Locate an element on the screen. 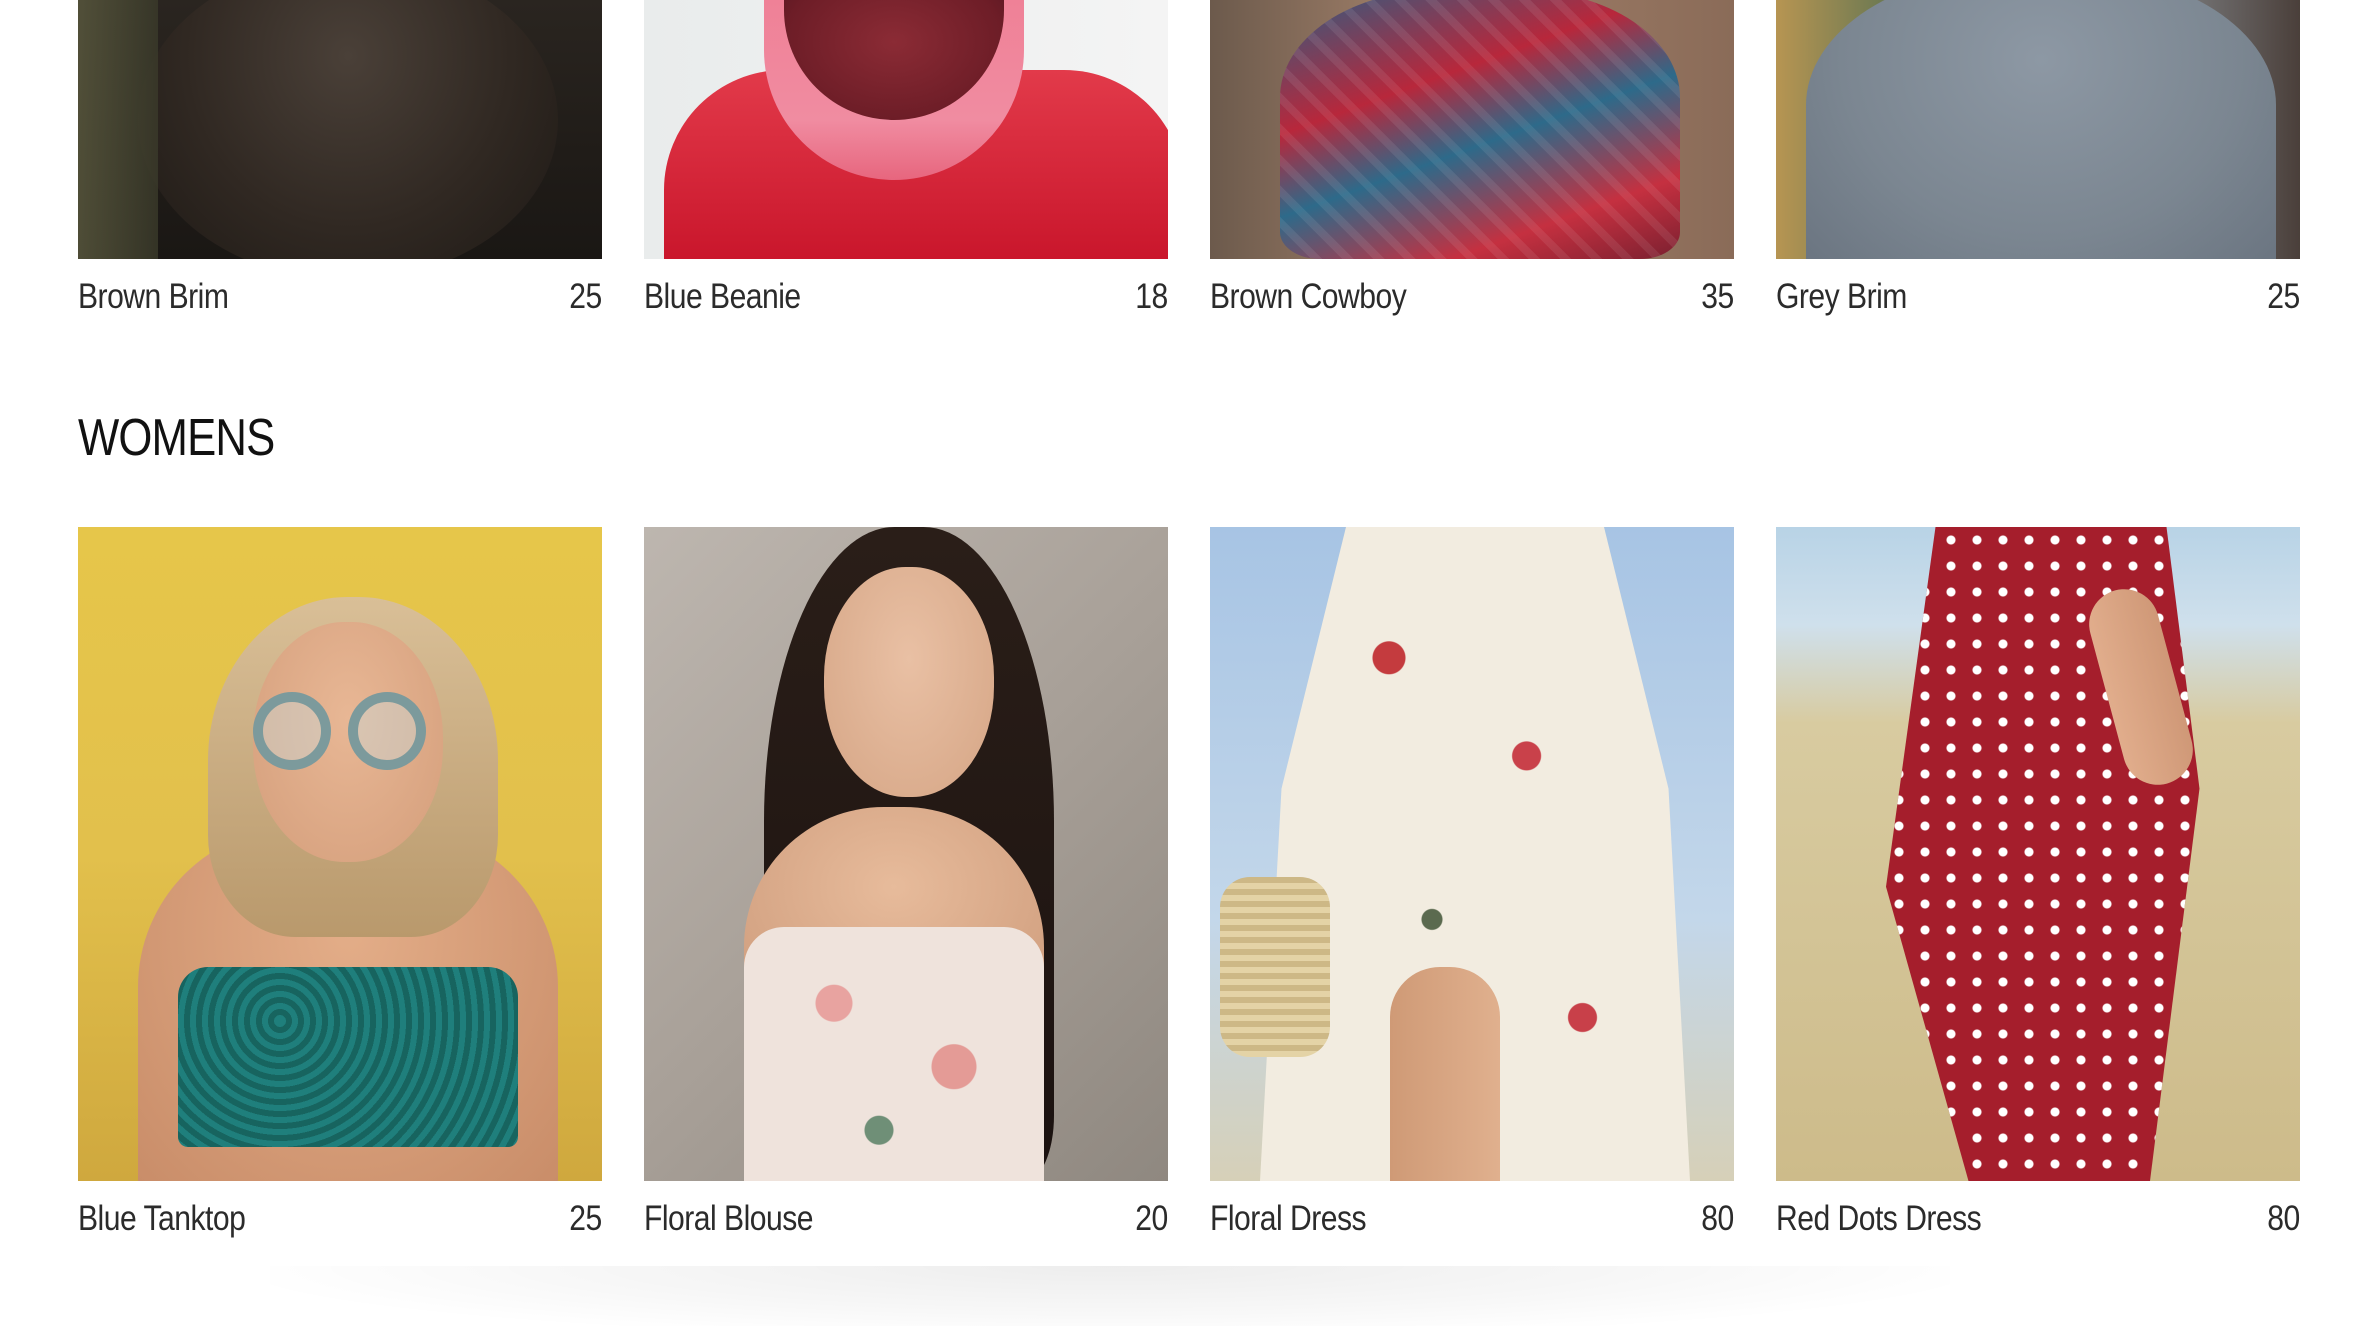 The width and height of the screenshot is (2378, 1326). product-card: Red Dots Dress 80 is located at coordinates (2038, 890).